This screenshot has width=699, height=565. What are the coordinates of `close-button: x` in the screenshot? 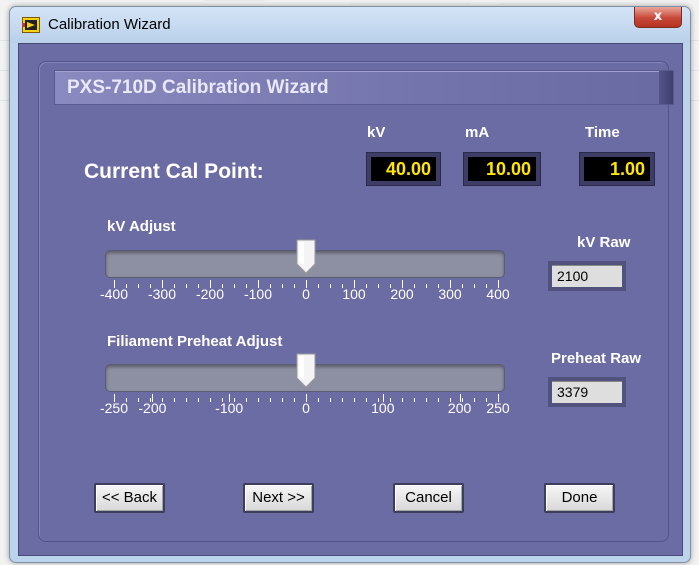 It's located at (658, 17).